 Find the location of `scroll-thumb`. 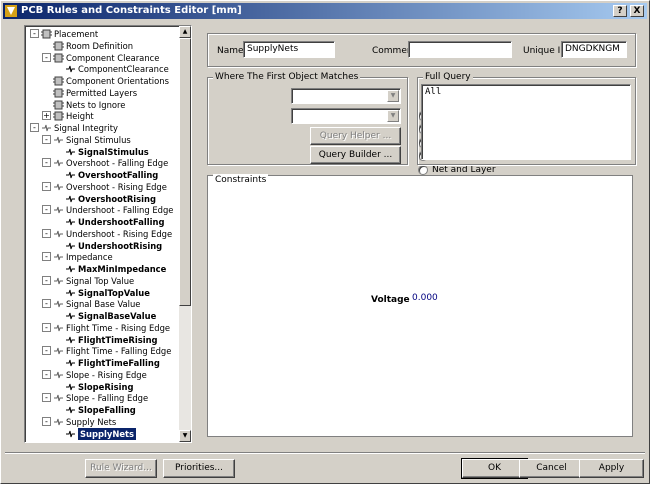

scroll-thumb is located at coordinates (185, 172).